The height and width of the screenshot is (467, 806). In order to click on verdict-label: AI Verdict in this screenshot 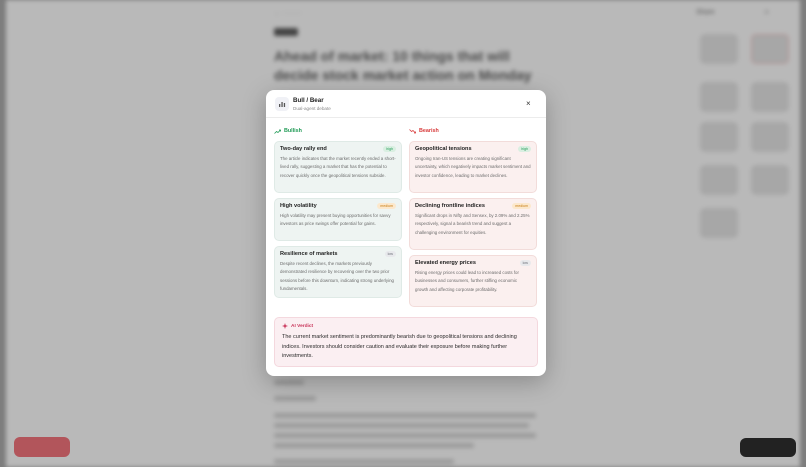, I will do `click(302, 326)`.